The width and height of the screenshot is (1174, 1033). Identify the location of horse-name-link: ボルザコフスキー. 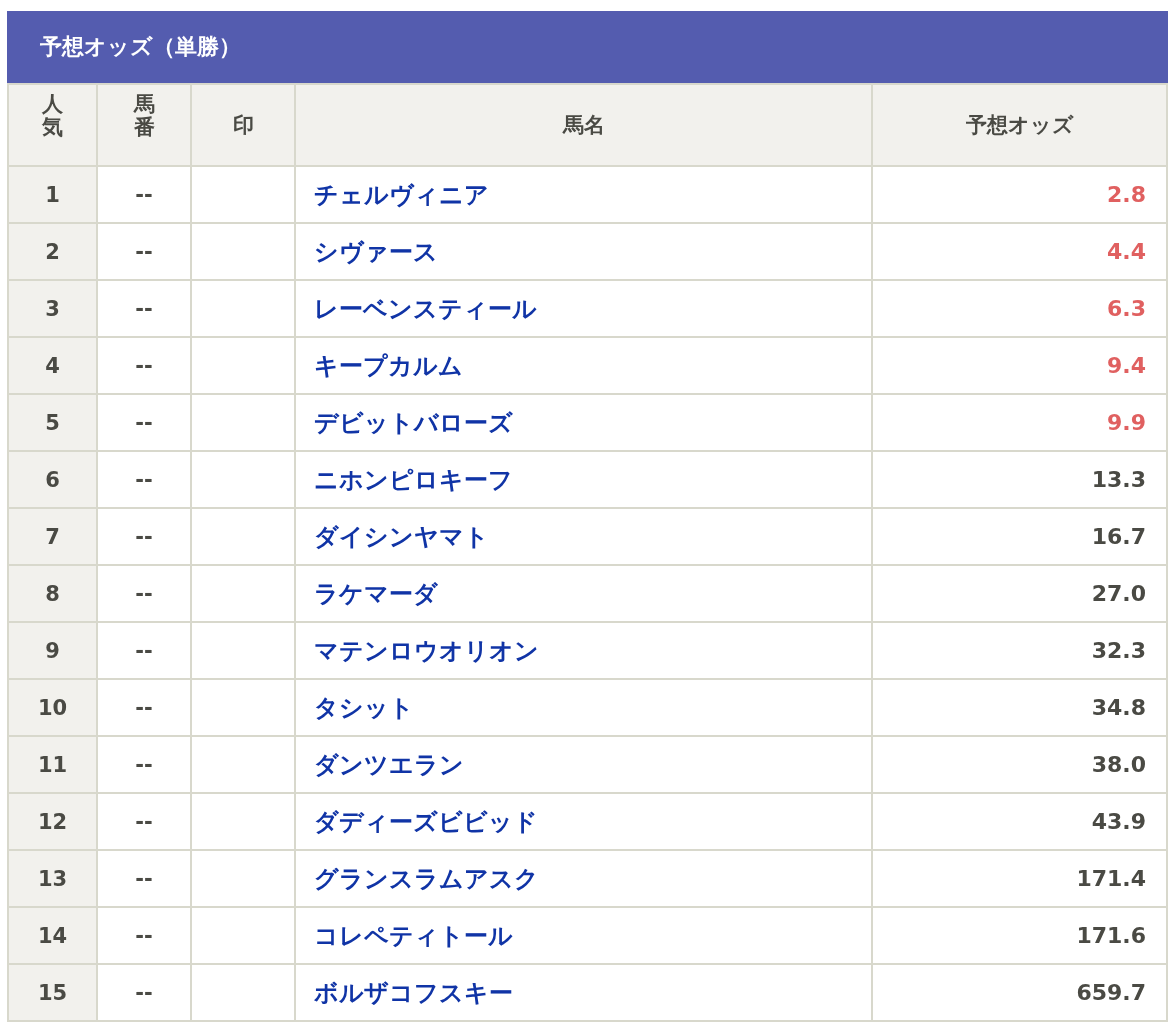
(413, 992).